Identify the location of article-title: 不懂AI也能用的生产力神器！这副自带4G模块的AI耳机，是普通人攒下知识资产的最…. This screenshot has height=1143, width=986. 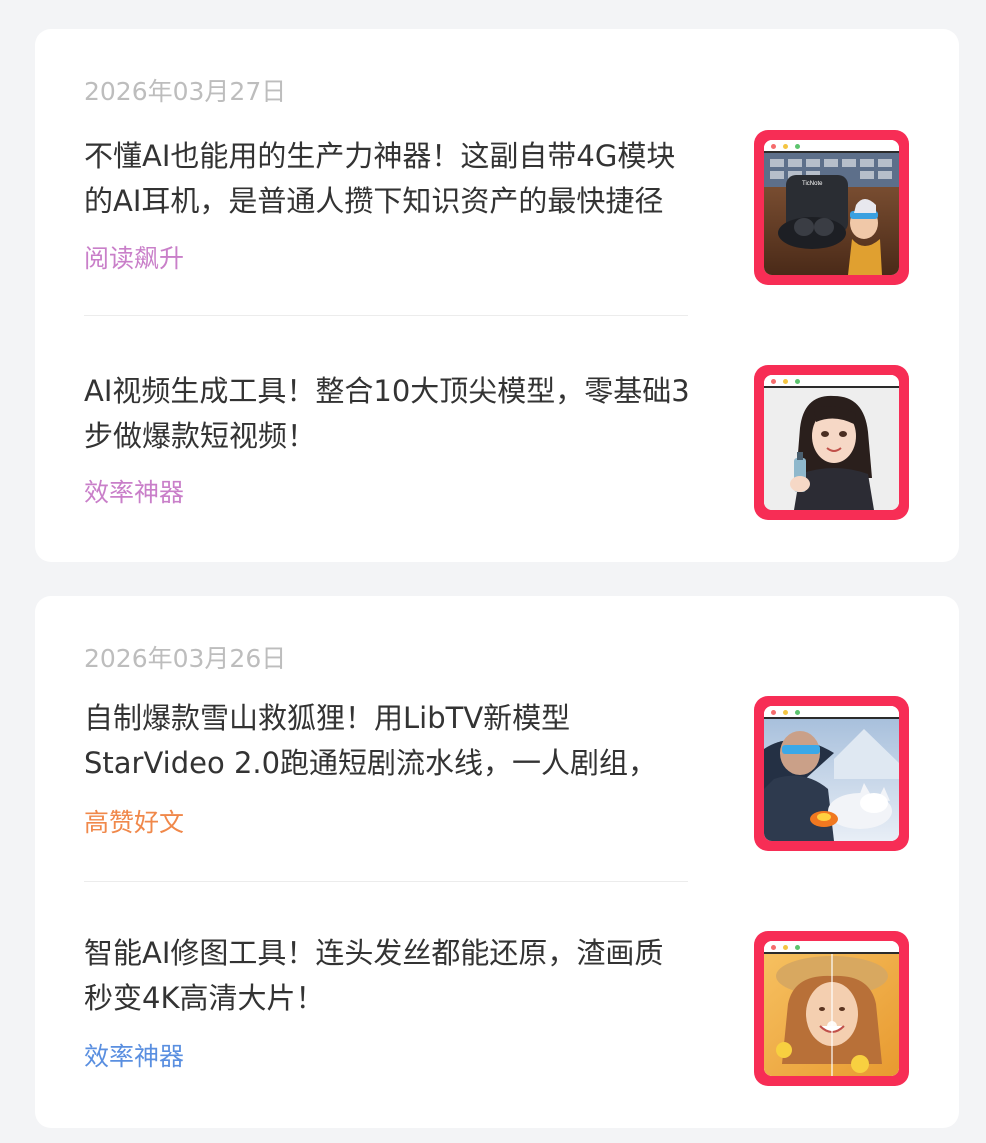
(388, 179).